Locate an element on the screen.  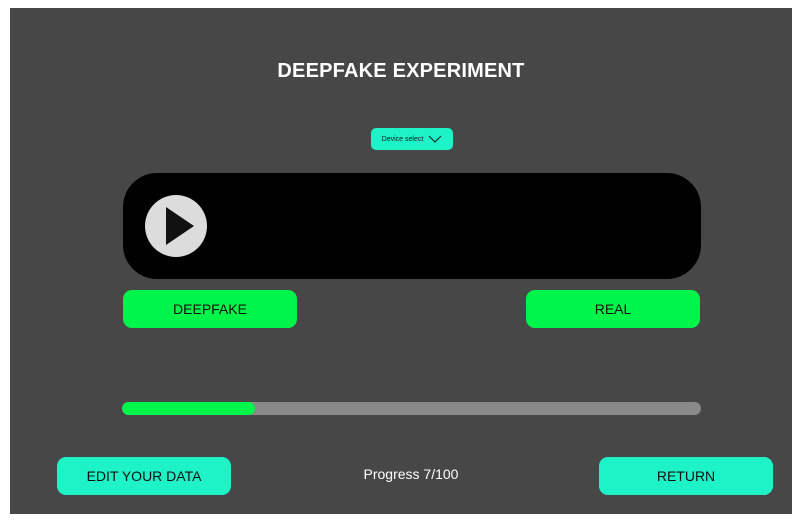
page-title: DEEPFAKE EXPERIMENT is located at coordinates (401, 71).